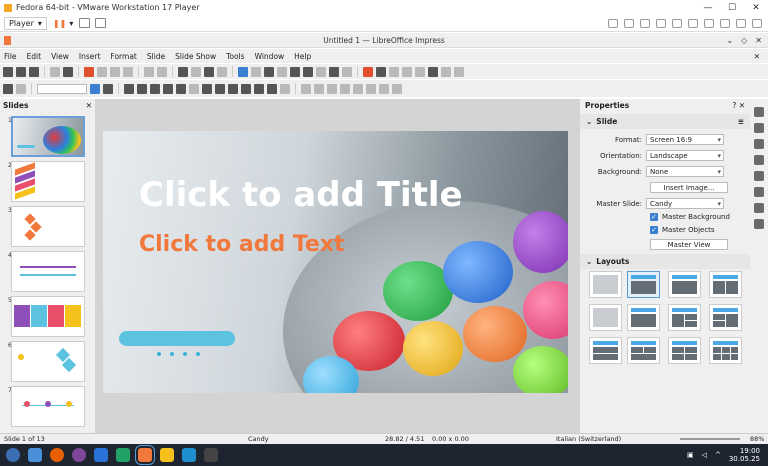 Image resolution: width=768 pixels, height=466 pixels. I want to click on zoom-slider, so click(710, 439).